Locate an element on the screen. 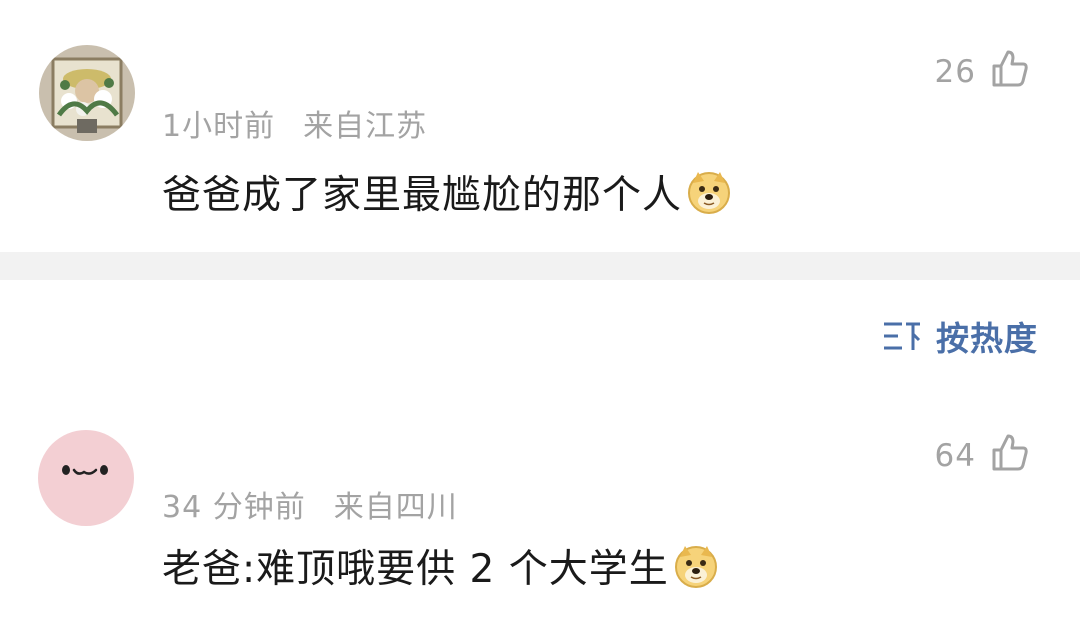 The height and width of the screenshot is (642, 1080). sort-label: 按热度 is located at coordinates (987, 338).